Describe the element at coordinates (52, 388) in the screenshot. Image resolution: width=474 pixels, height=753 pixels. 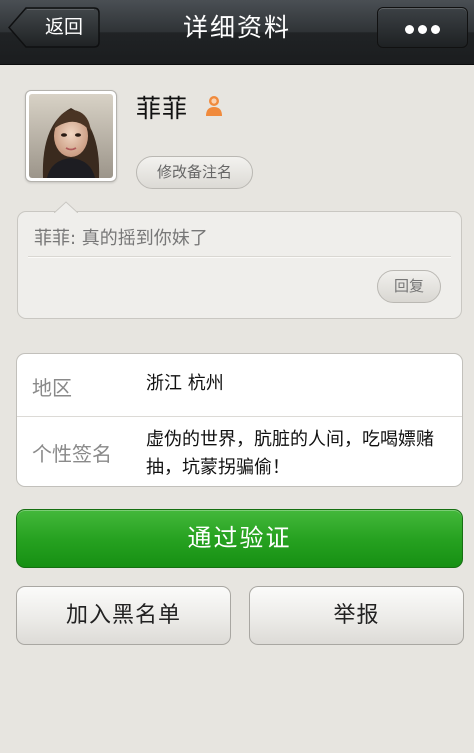
I see `region-label: 地区` at that location.